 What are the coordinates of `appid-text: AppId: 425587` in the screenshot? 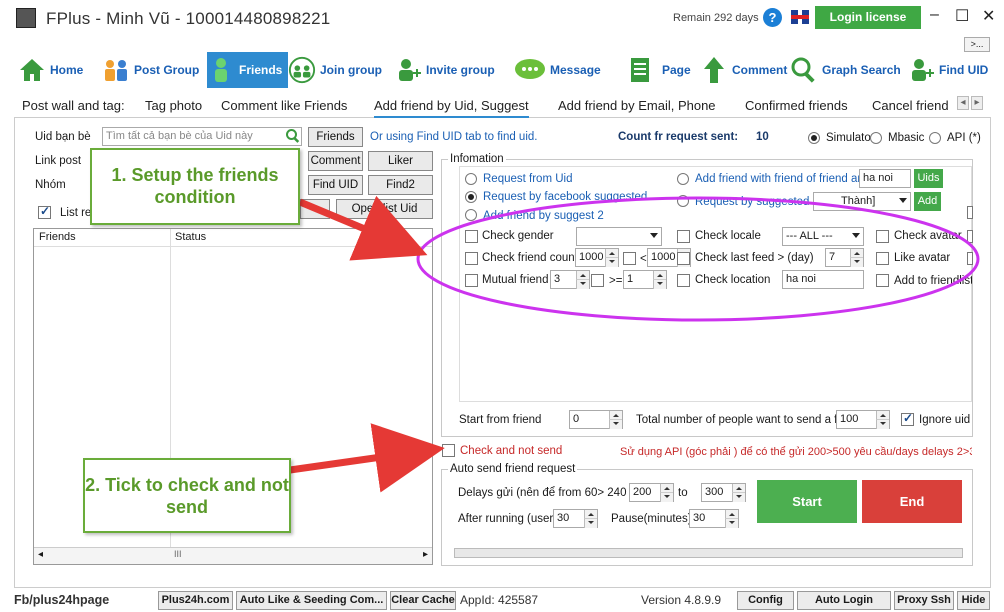 It's located at (499, 600).